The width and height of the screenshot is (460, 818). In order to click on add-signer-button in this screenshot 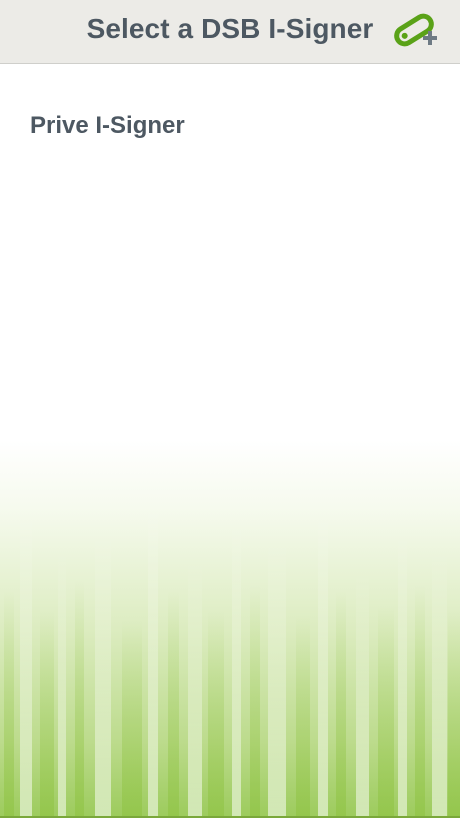, I will do `click(416, 32)`.